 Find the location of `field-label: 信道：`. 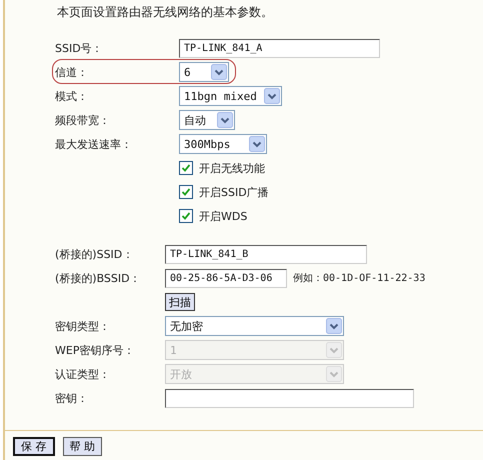

field-label: 信道： is located at coordinates (72, 72).